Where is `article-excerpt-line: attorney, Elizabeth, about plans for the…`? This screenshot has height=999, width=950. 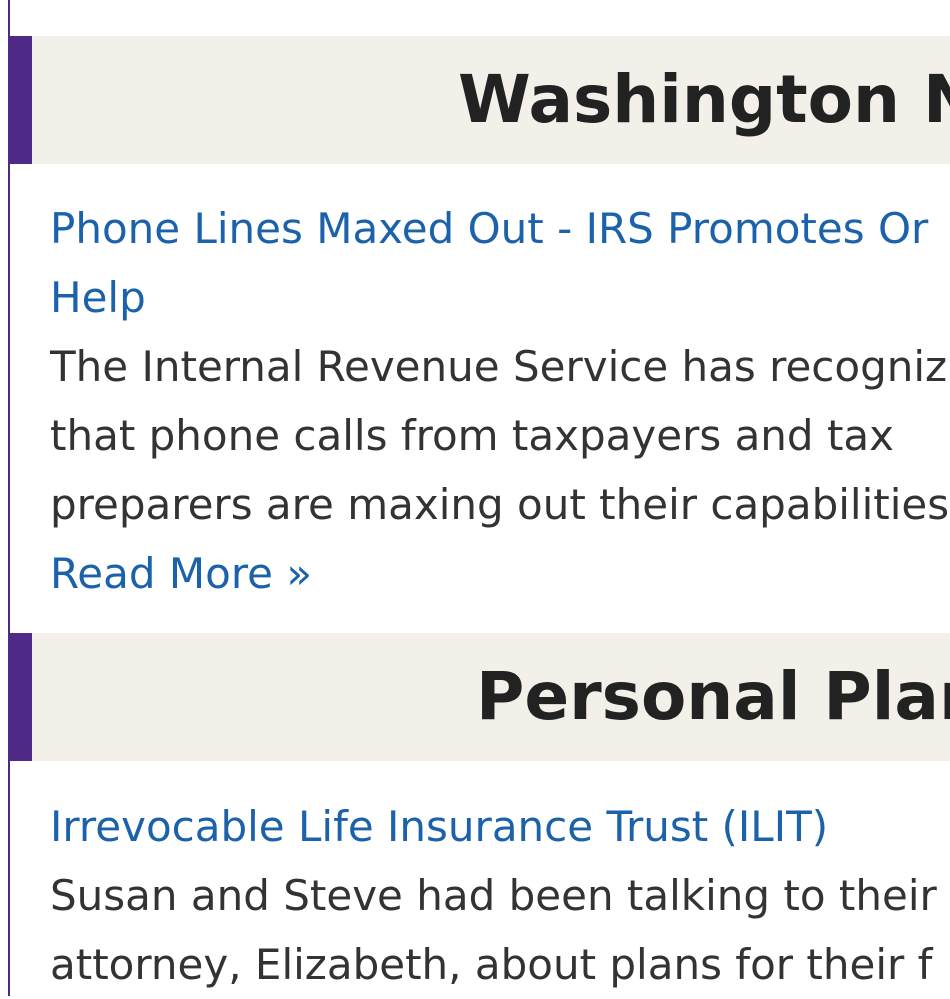 article-excerpt-line: attorney, Elizabeth, about plans for the… is located at coordinates (491, 964).